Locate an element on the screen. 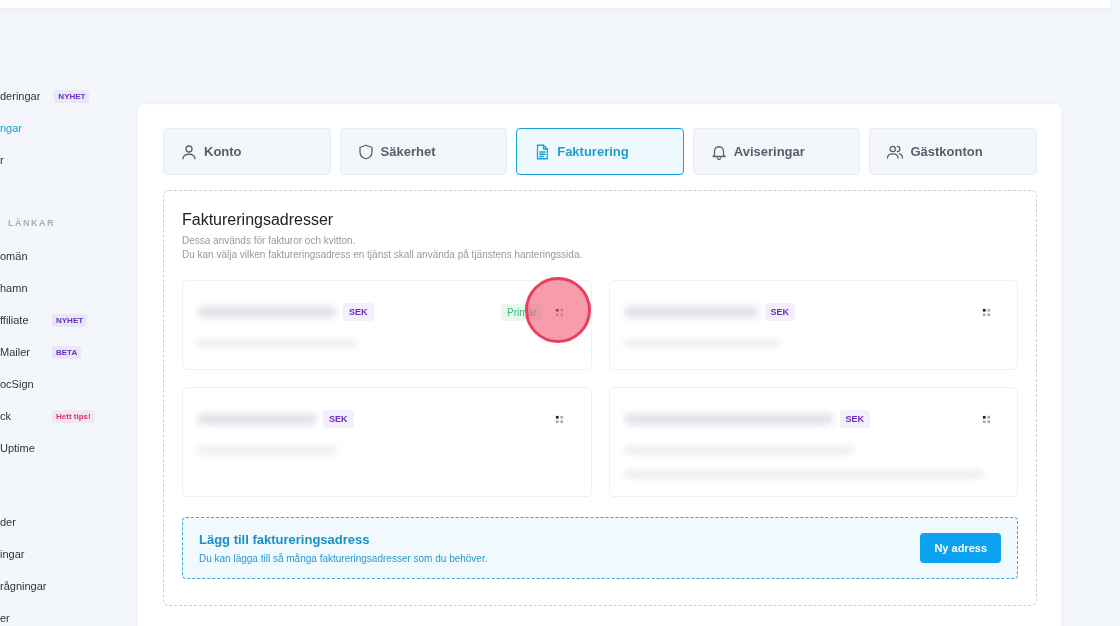  section-description: Du kan välja vilken faktureringsadress en tjänst skall använda på tjänstens hanteringssida. is located at coordinates (383, 254).